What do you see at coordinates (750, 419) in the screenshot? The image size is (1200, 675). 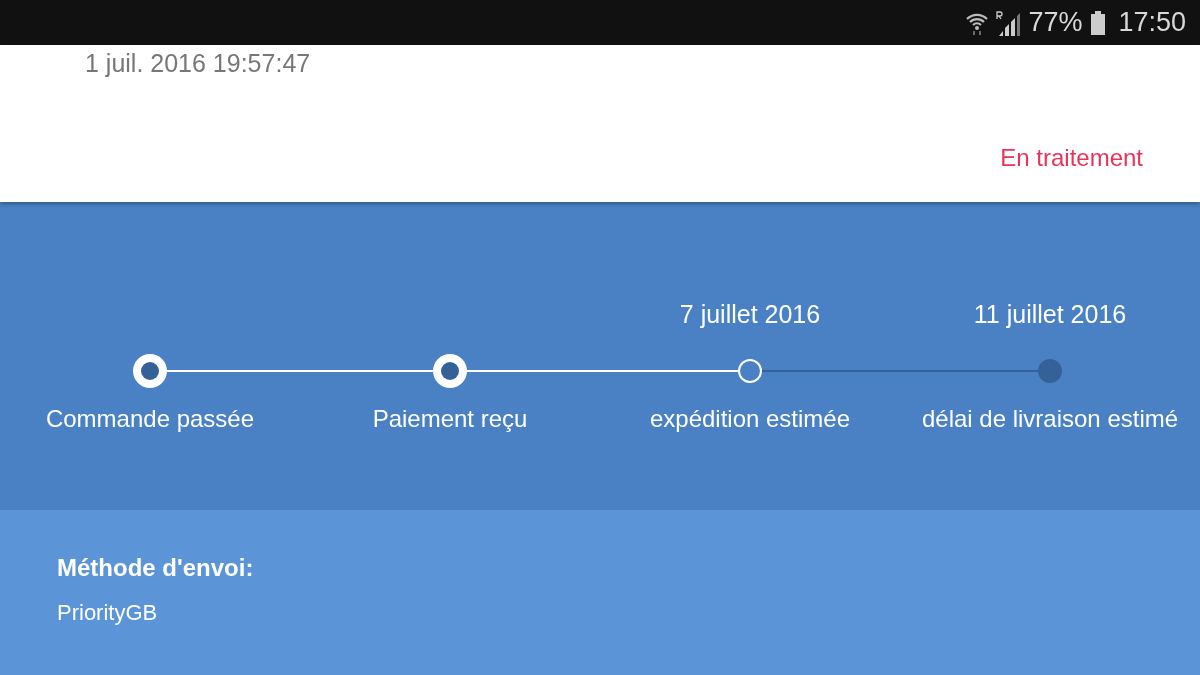 I see `step-label: expédition estimée` at bounding box center [750, 419].